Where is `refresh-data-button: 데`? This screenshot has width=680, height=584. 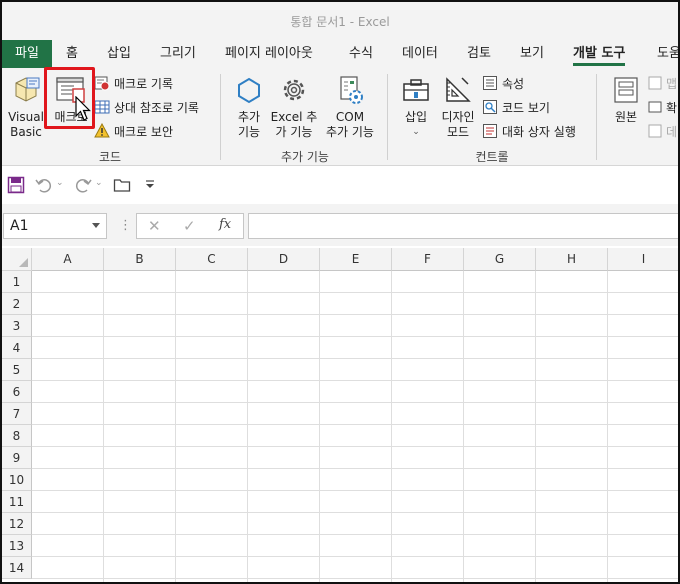
refresh-data-button: 데 is located at coordinates (662, 131).